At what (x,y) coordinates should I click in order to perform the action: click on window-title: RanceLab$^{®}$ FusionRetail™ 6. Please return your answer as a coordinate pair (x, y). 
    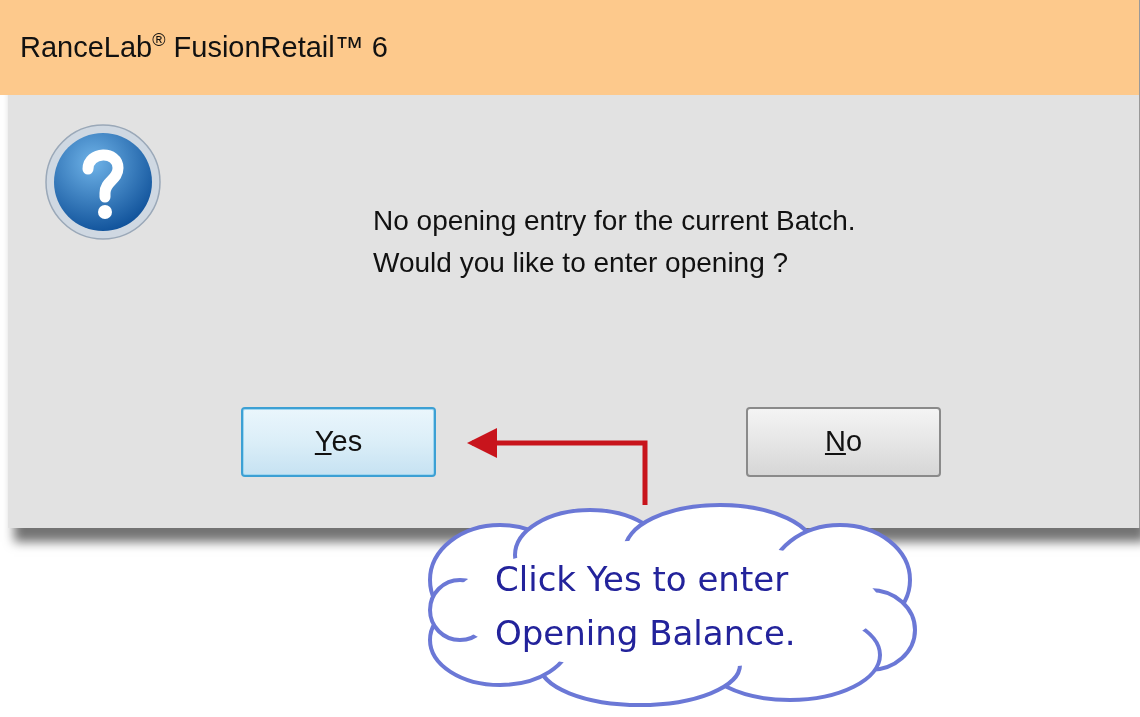
    Looking at the image, I should click on (204, 46).